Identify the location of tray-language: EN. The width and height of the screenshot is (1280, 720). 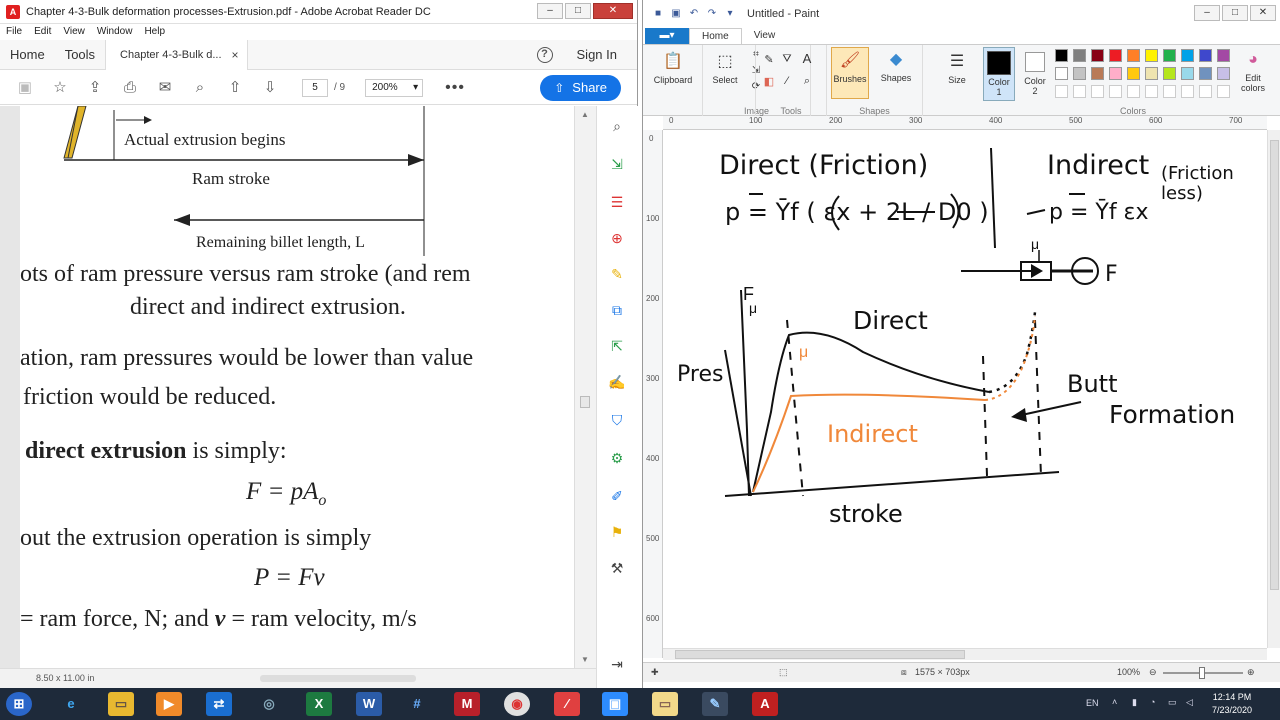
(1092, 703).